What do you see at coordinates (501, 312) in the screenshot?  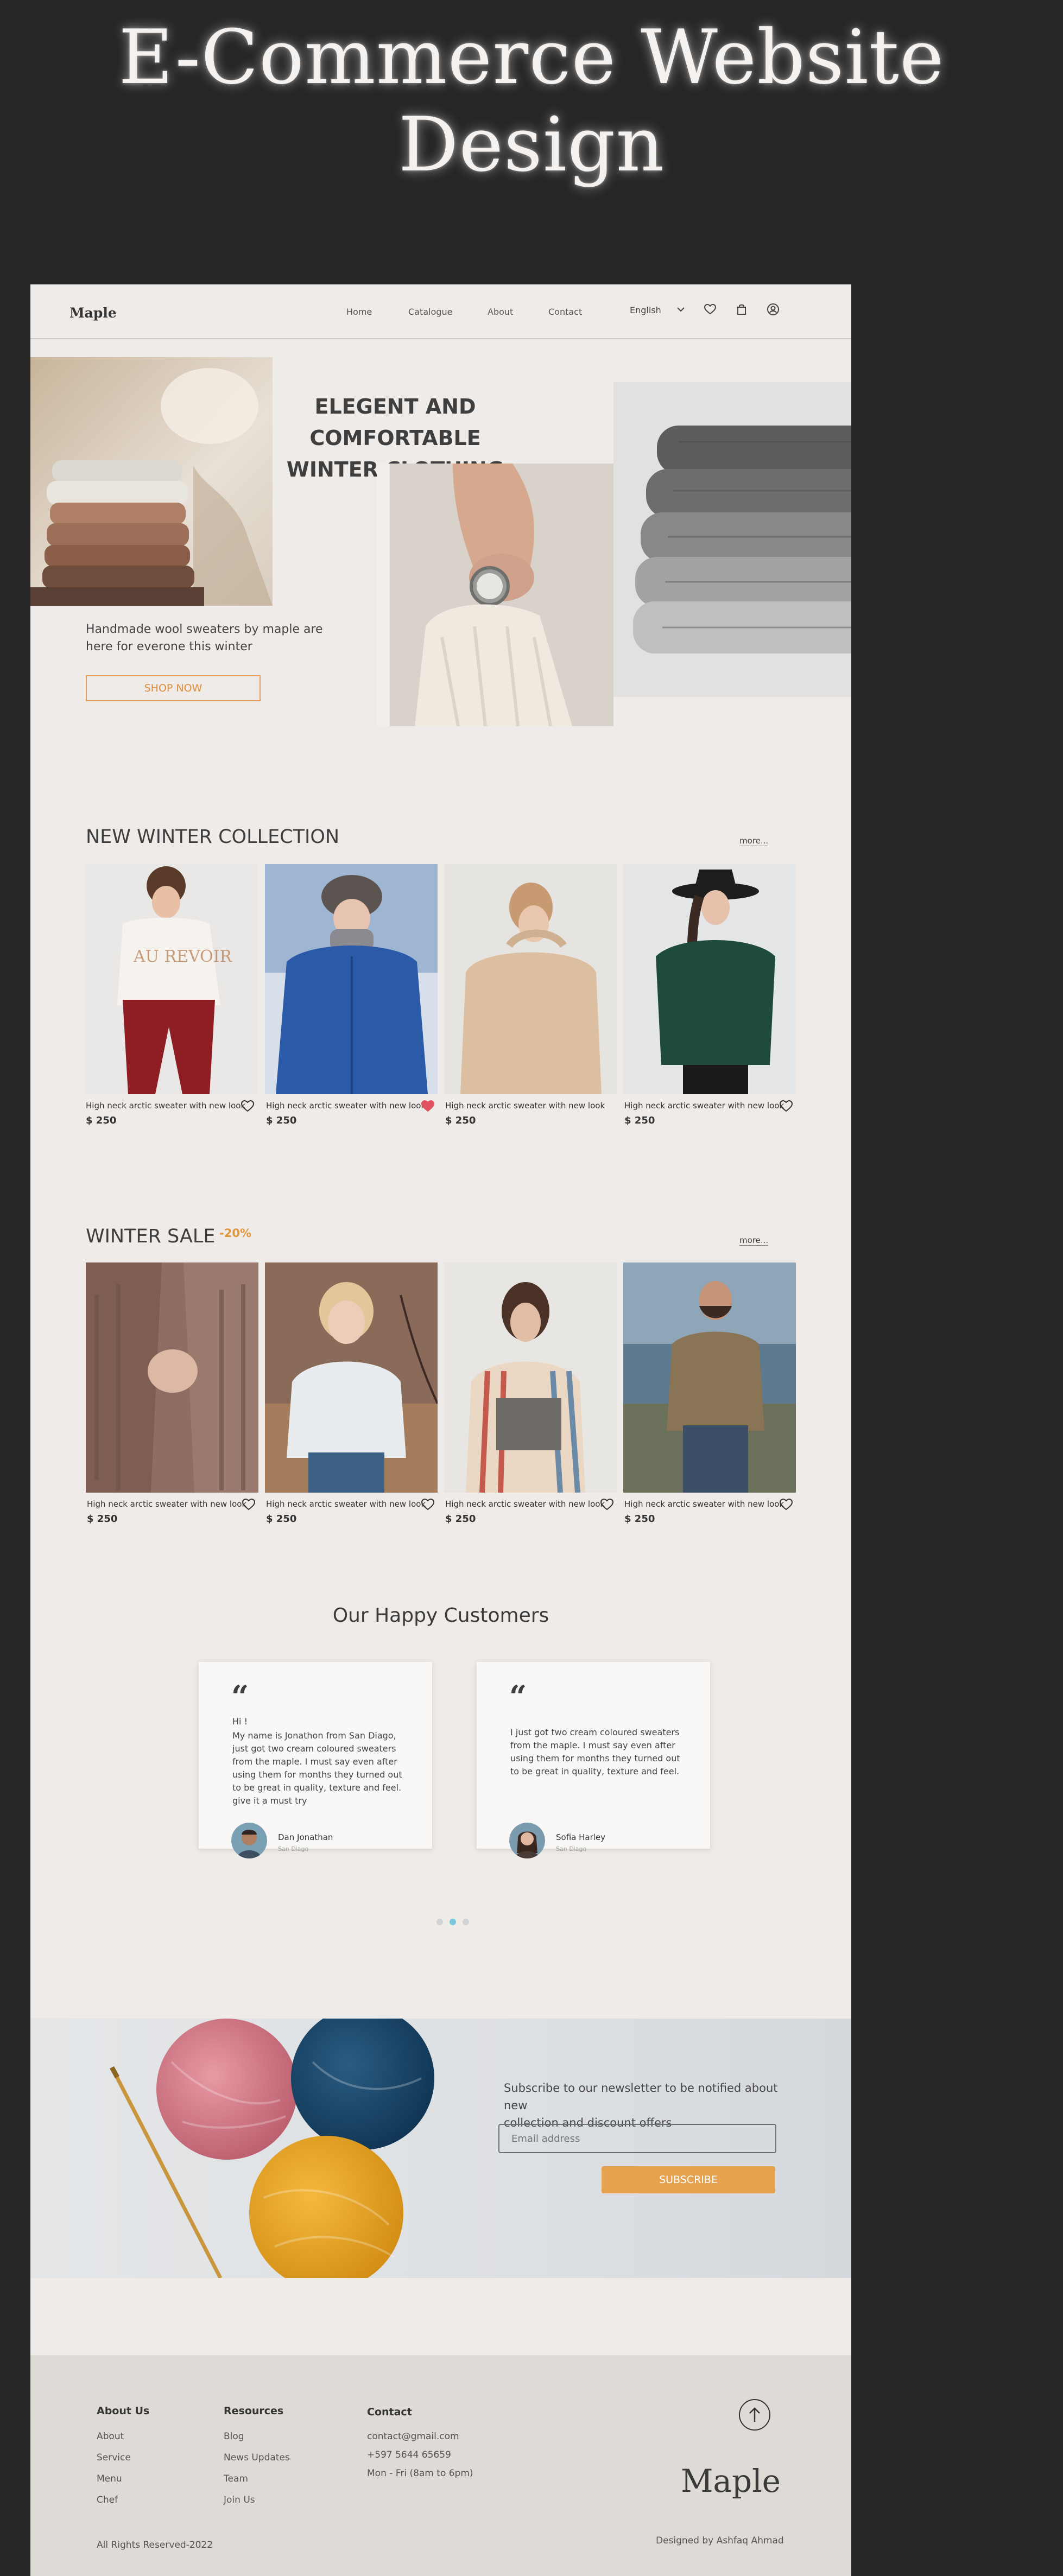 I see `nav-about: About` at bounding box center [501, 312].